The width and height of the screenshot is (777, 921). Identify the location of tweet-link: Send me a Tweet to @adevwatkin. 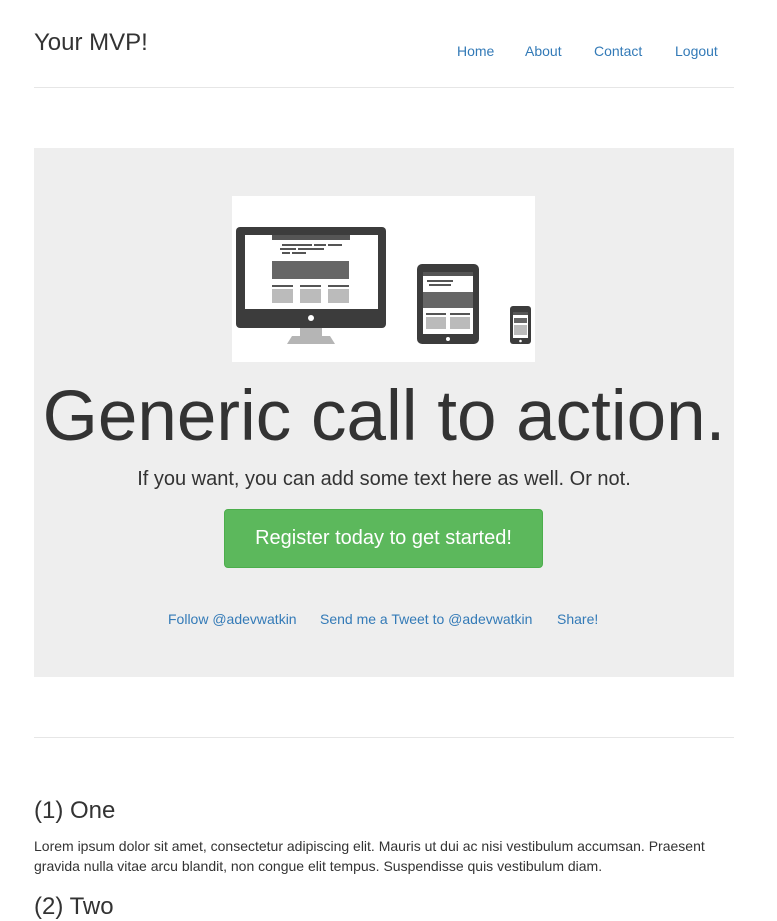
(426, 619).